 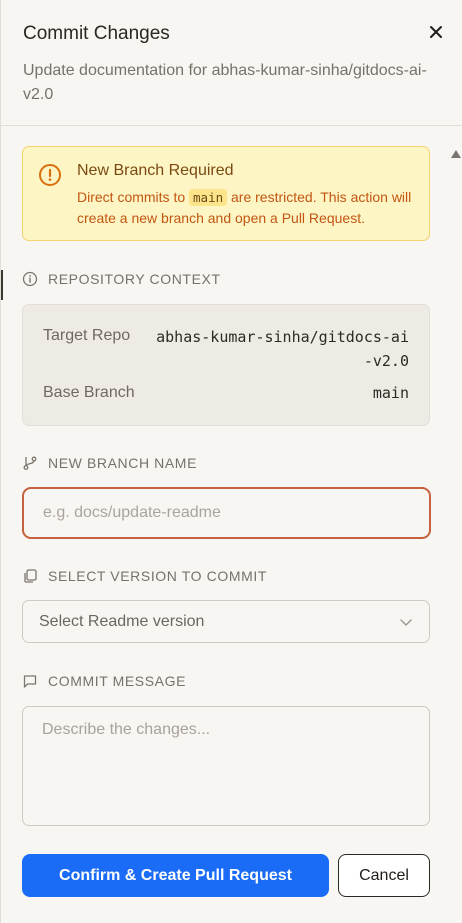 What do you see at coordinates (226, 766) in the screenshot?
I see `commit-message-input` at bounding box center [226, 766].